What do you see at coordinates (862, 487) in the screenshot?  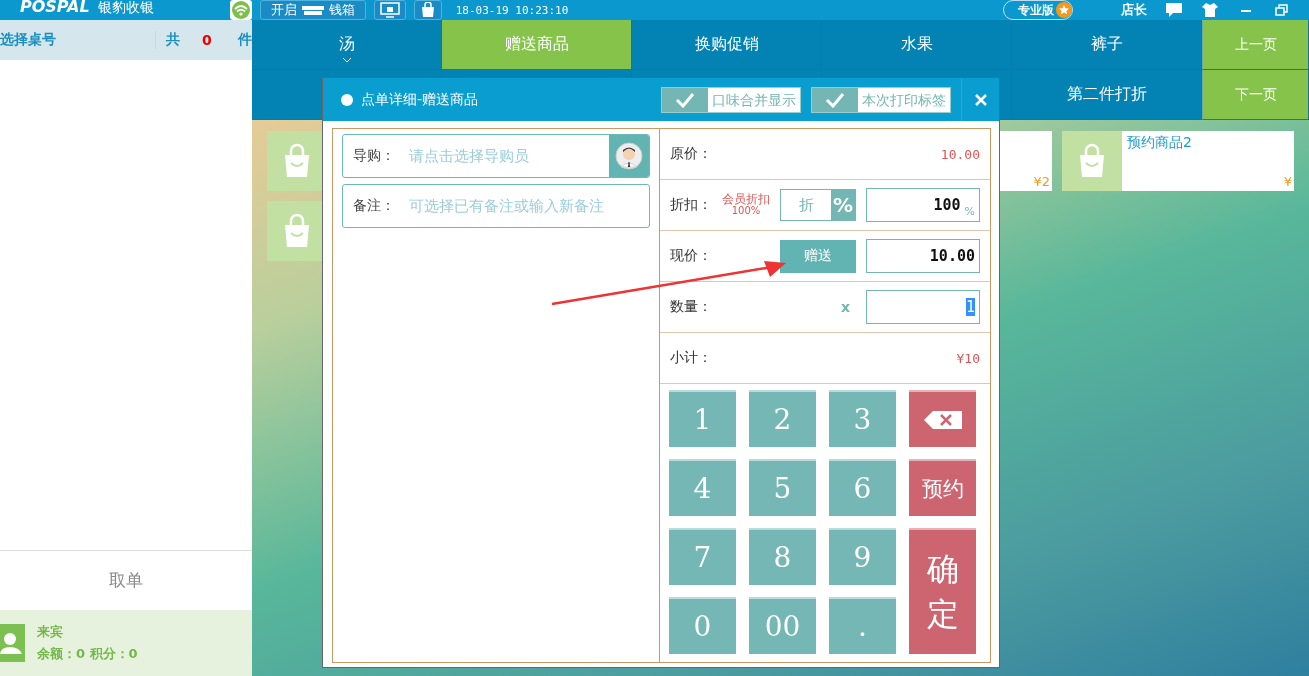 I see `keypad-key: 6` at bounding box center [862, 487].